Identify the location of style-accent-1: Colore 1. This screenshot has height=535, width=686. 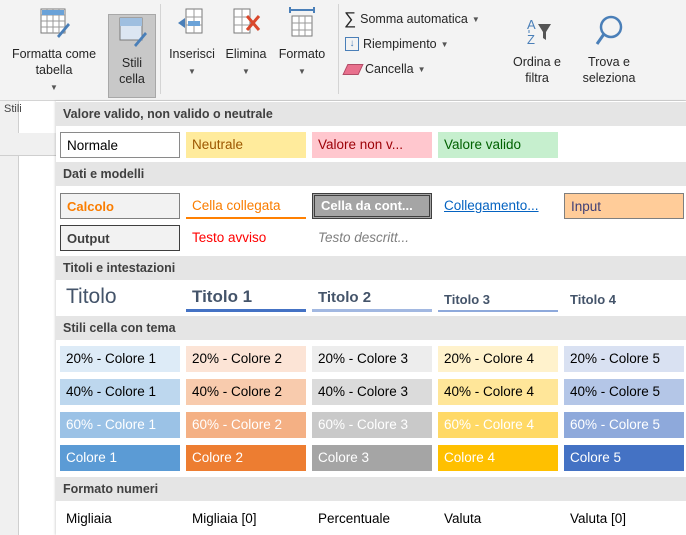
(120, 458).